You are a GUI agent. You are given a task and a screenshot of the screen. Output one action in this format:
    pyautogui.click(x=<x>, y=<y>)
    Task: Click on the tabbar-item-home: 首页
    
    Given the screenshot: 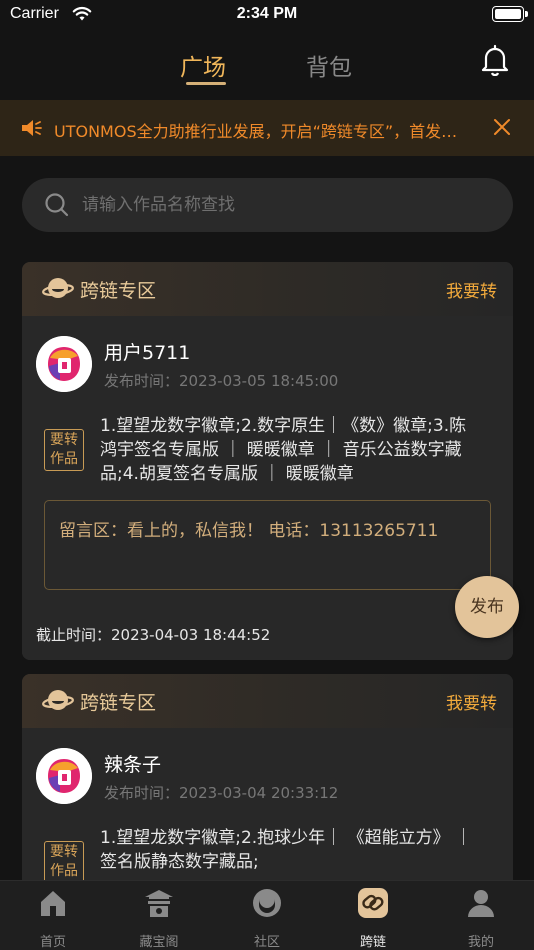 What is the action you would take?
    pyautogui.click(x=53, y=915)
    